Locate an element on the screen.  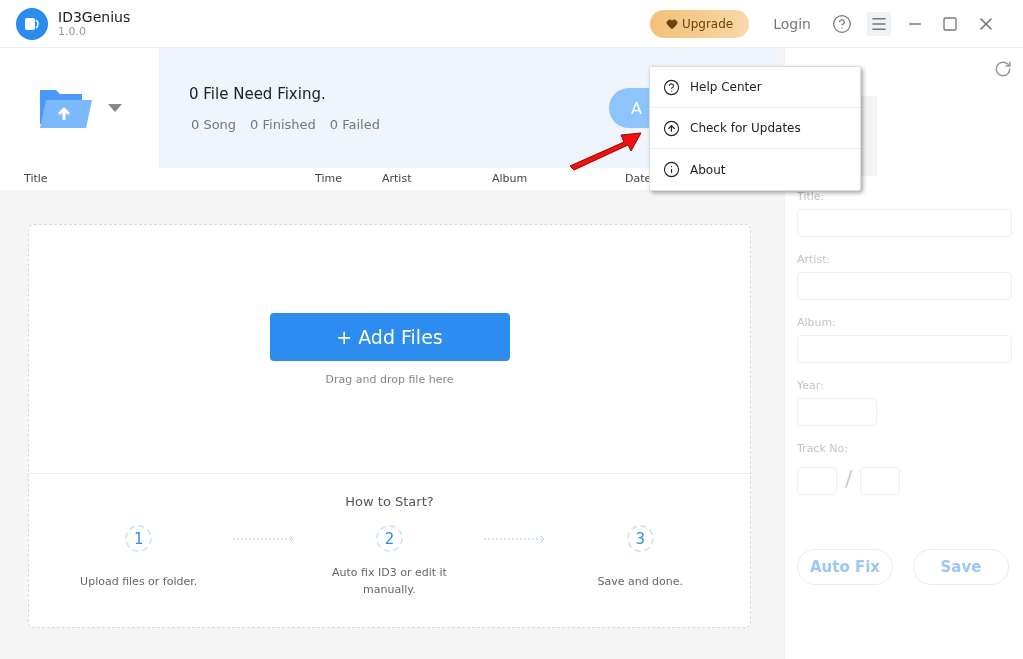
column-header: Album is located at coordinates (510, 178).